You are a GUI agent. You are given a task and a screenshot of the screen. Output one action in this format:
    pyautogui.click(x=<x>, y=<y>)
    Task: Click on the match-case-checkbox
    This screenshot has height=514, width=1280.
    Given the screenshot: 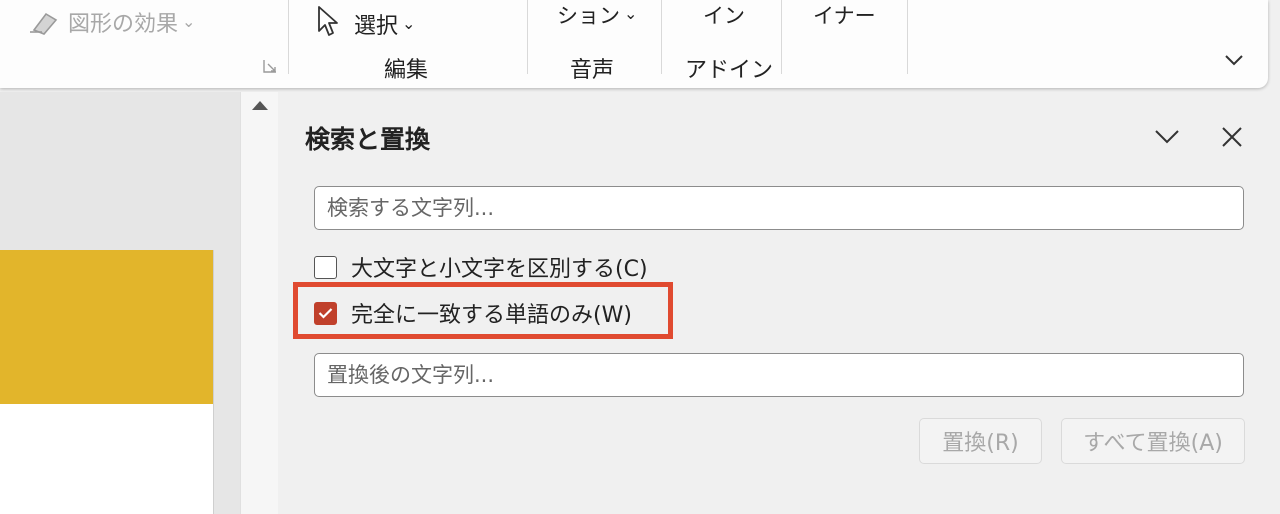 What is the action you would take?
    pyautogui.click(x=325, y=267)
    